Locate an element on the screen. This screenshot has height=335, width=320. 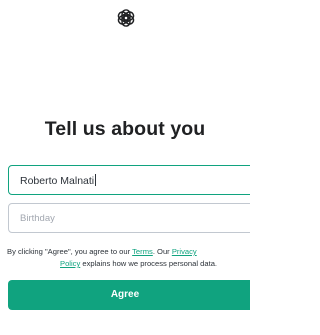
legal-prefix: By clicking "Agree", you agree to our is located at coordinates (70, 251).